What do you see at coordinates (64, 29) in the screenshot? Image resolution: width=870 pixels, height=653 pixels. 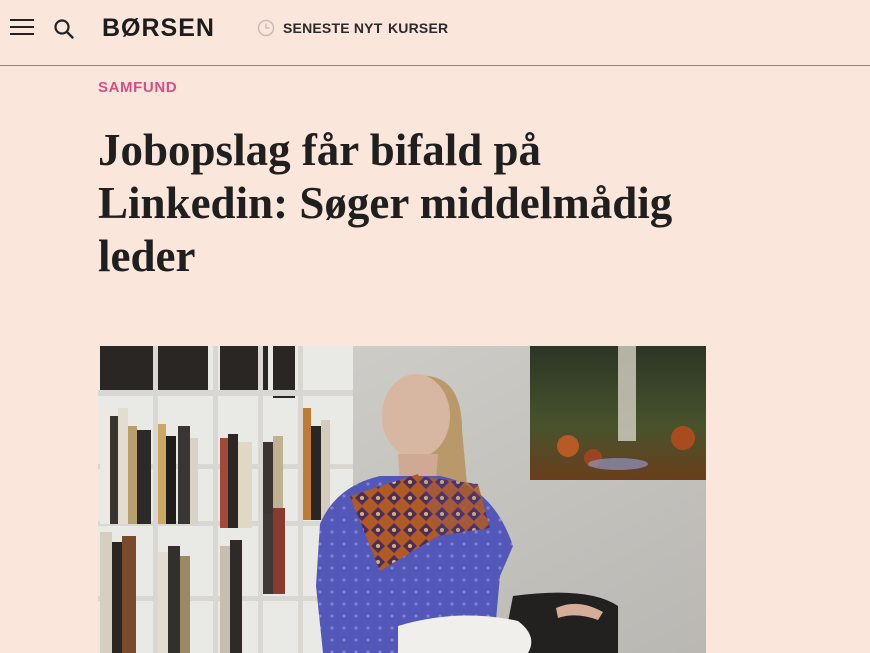 I see `search-icon` at bounding box center [64, 29].